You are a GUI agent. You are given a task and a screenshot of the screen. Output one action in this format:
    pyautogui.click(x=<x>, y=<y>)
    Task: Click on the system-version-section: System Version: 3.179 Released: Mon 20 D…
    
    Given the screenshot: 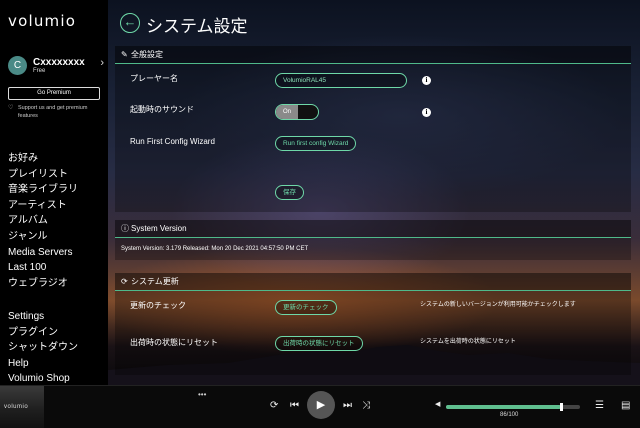 What is the action you would take?
    pyautogui.click(x=373, y=249)
    